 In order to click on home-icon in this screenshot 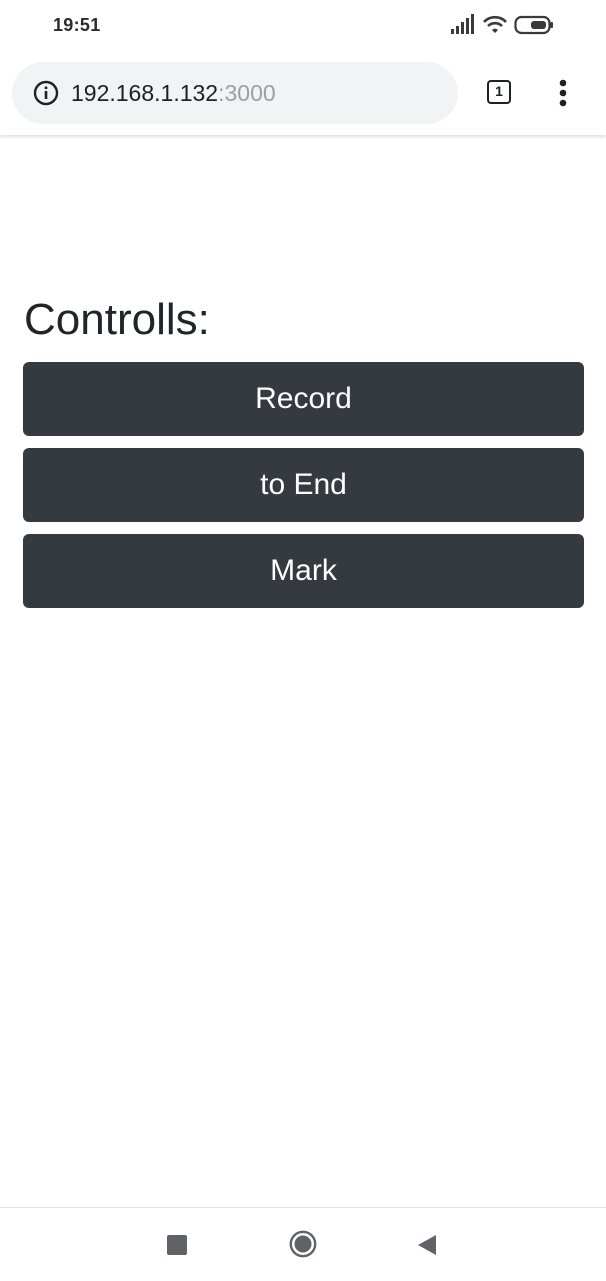, I will do `click(303, 1244)`.